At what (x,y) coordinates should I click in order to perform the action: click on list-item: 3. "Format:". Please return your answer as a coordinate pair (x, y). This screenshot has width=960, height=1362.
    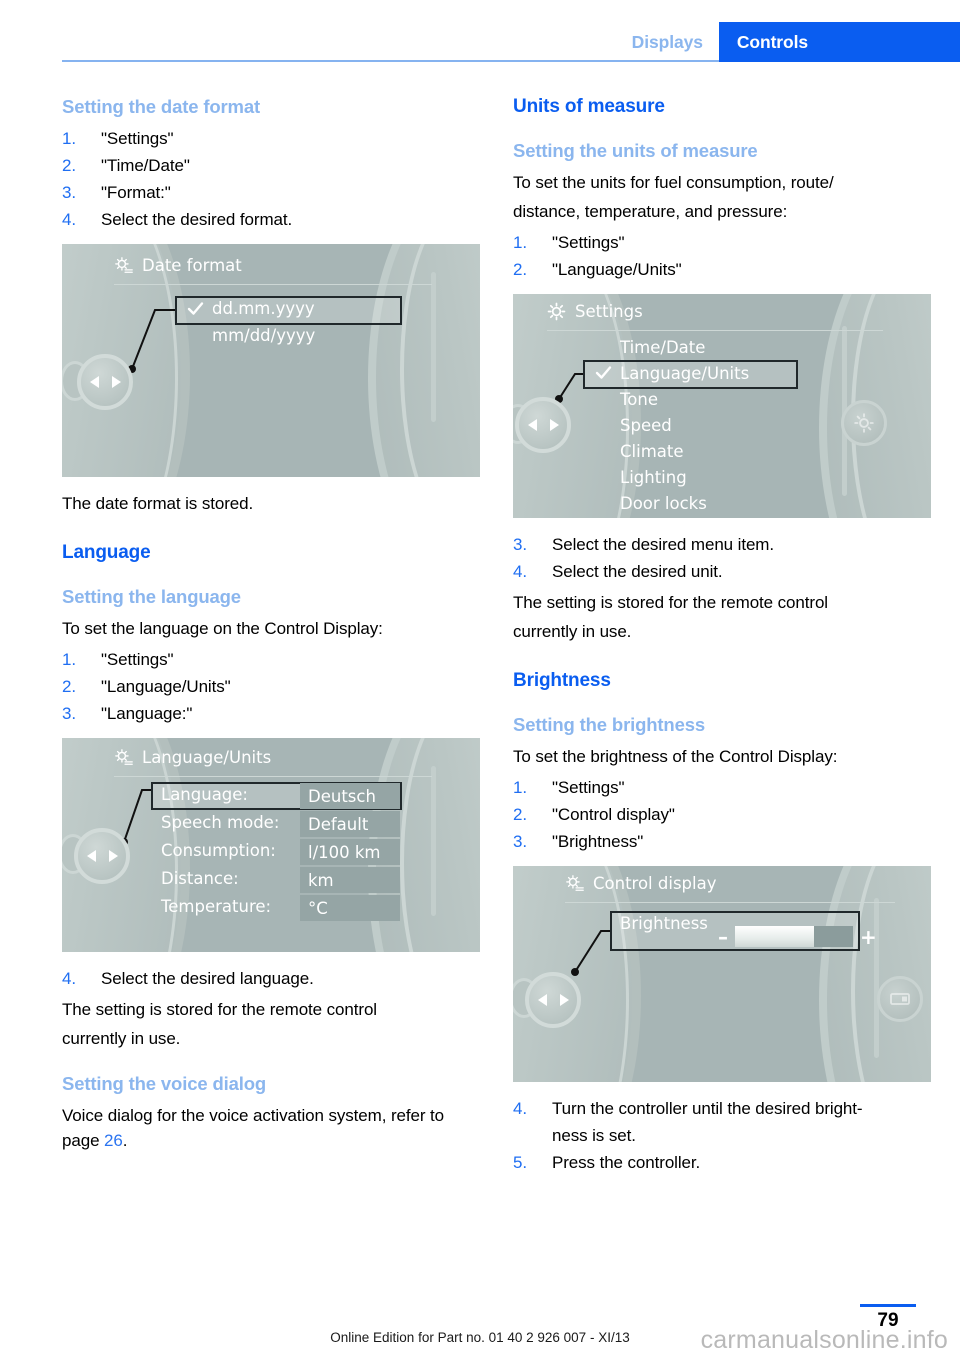
    Looking at the image, I should click on (256, 192).